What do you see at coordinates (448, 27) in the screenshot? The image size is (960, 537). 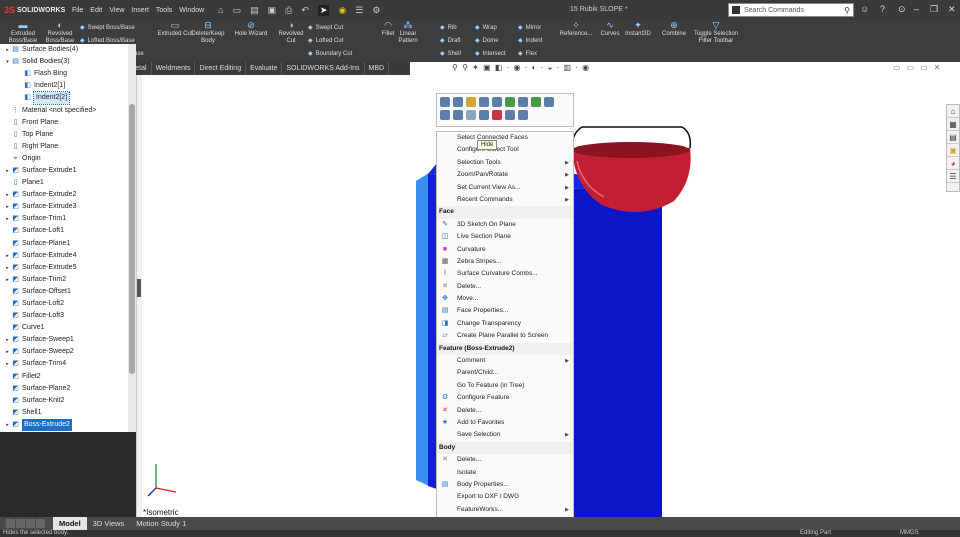 I see `ribbon-small-button-6: ◆ Rib` at bounding box center [448, 27].